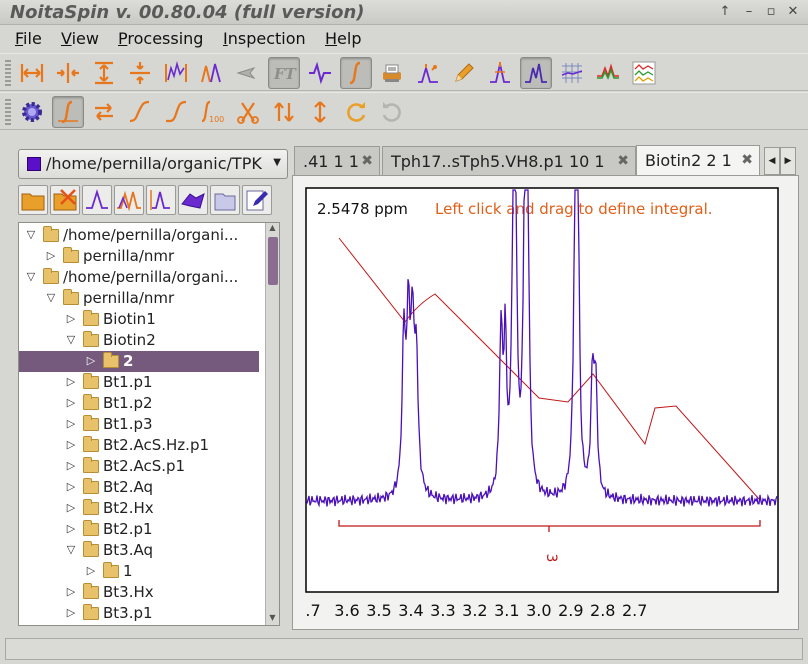  Describe the element at coordinates (392, 73) in the screenshot. I see `print-button` at that location.